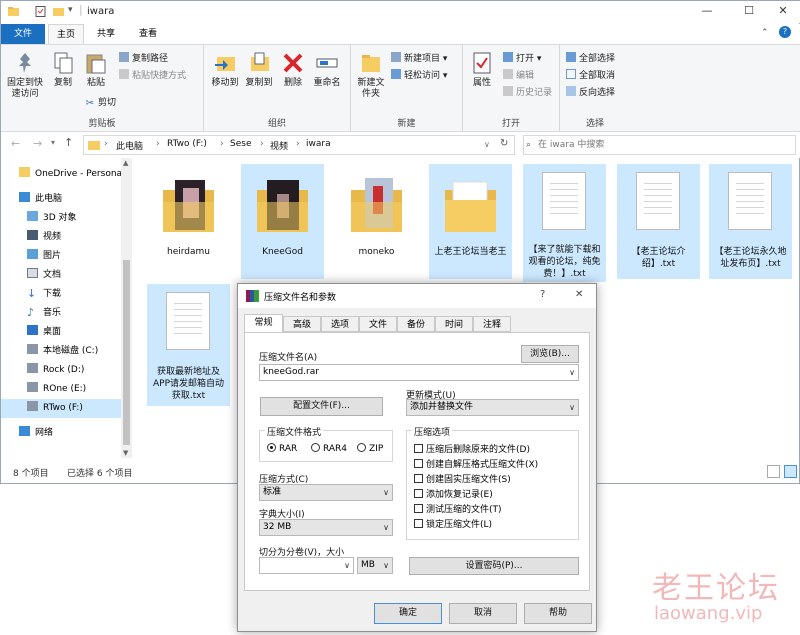 This screenshot has height=635, width=800. What do you see at coordinates (785, 32) in the screenshot?
I see `help-icon: ?` at bounding box center [785, 32].